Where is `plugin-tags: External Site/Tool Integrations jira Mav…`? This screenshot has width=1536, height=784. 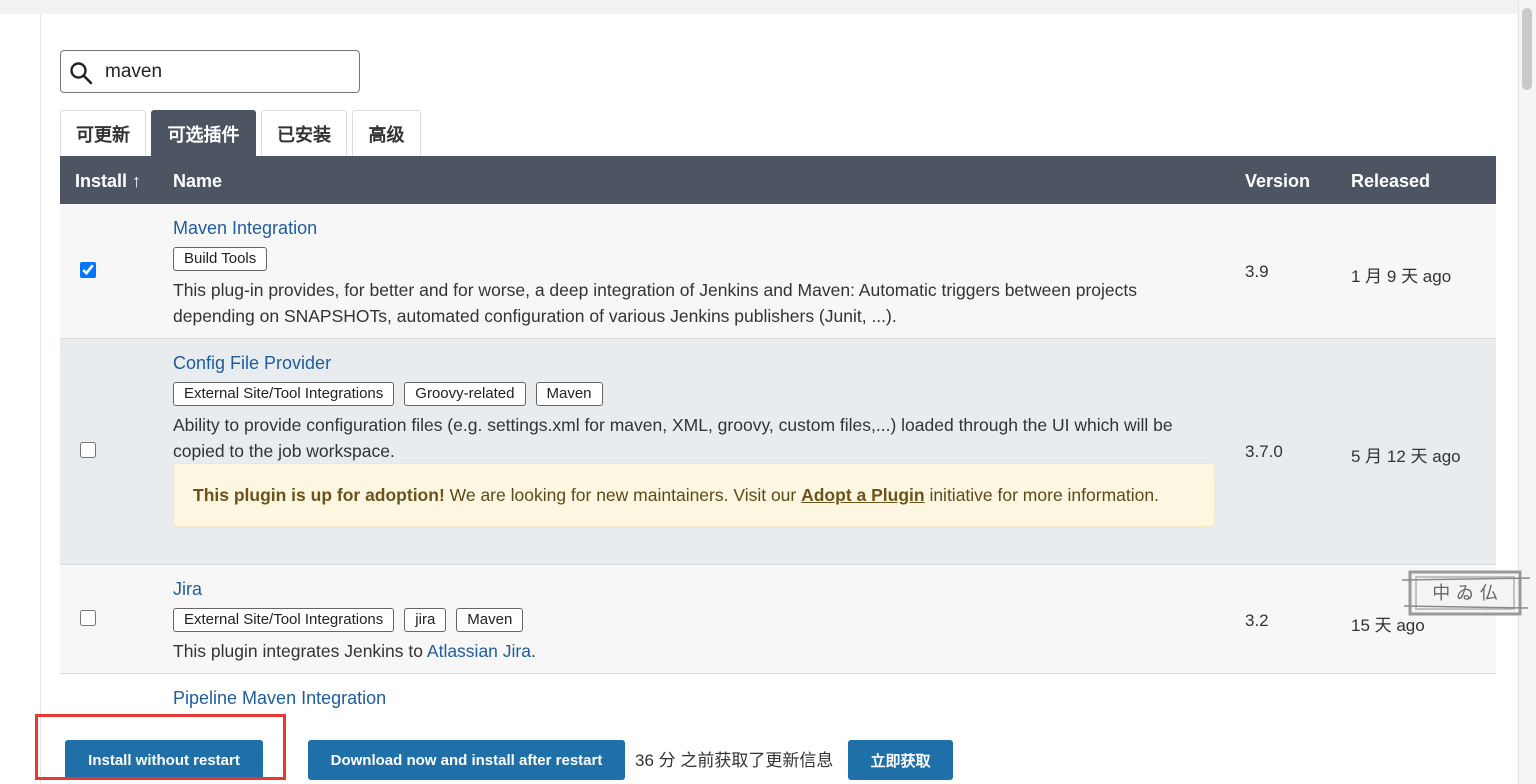
plugin-tags: External Site/Tool Integrations jira Mav… is located at coordinates (348, 620).